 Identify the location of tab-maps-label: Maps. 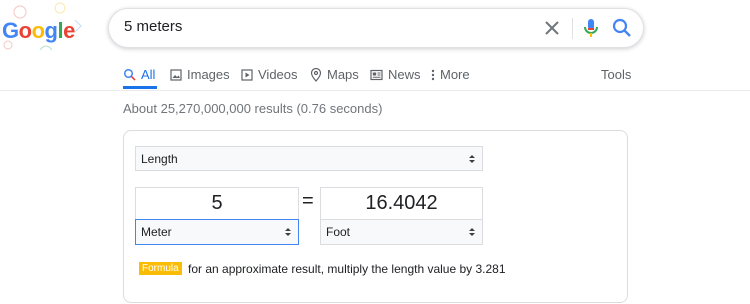
(343, 74).